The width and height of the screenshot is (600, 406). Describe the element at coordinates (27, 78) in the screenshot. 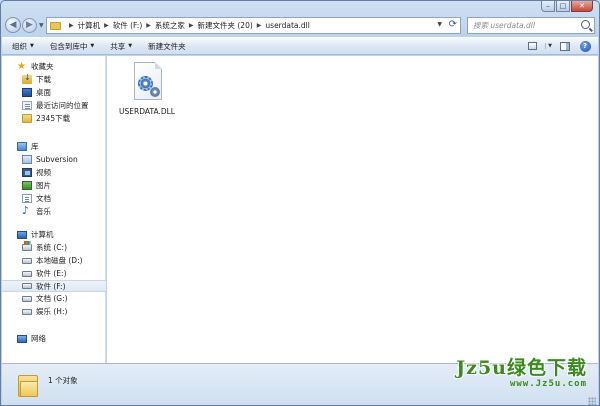

I see `downloads-folder-icon` at that location.